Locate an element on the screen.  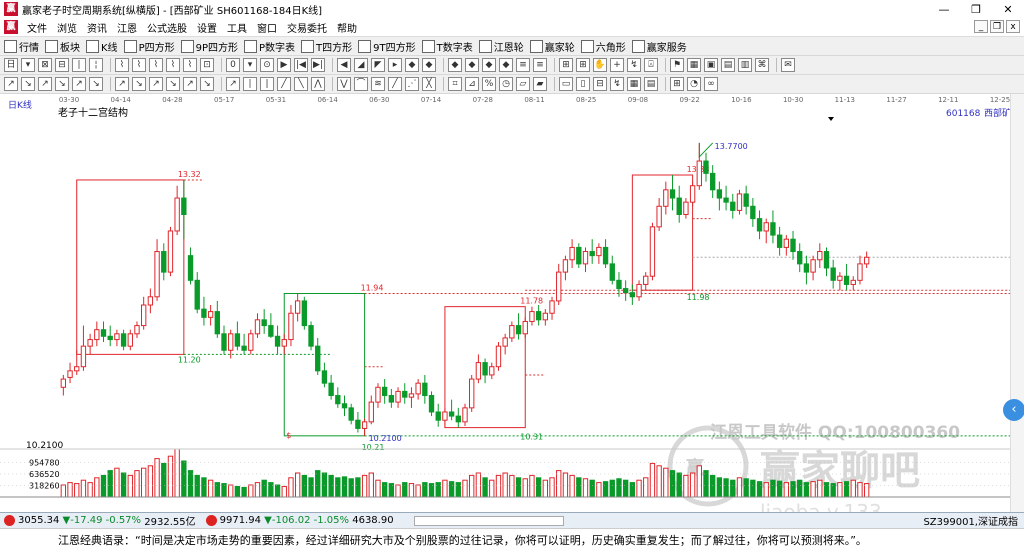
toolbar2-button-17: ▶| is located at coordinates (318, 65).